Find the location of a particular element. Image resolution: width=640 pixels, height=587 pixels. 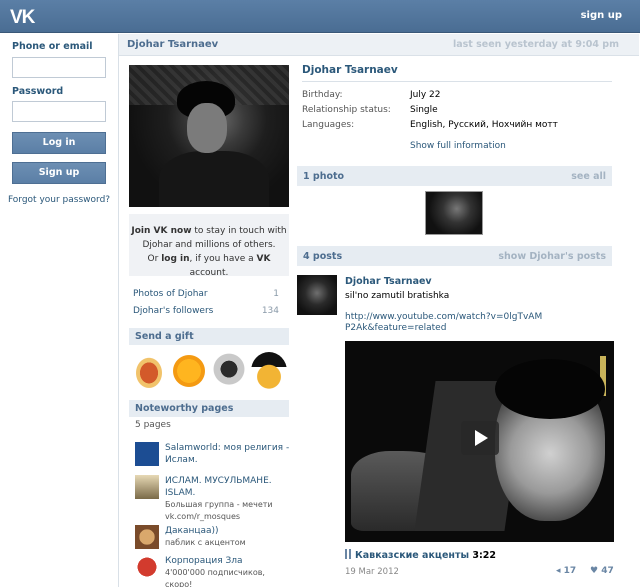

mosque-icon is located at coordinates (147, 487).